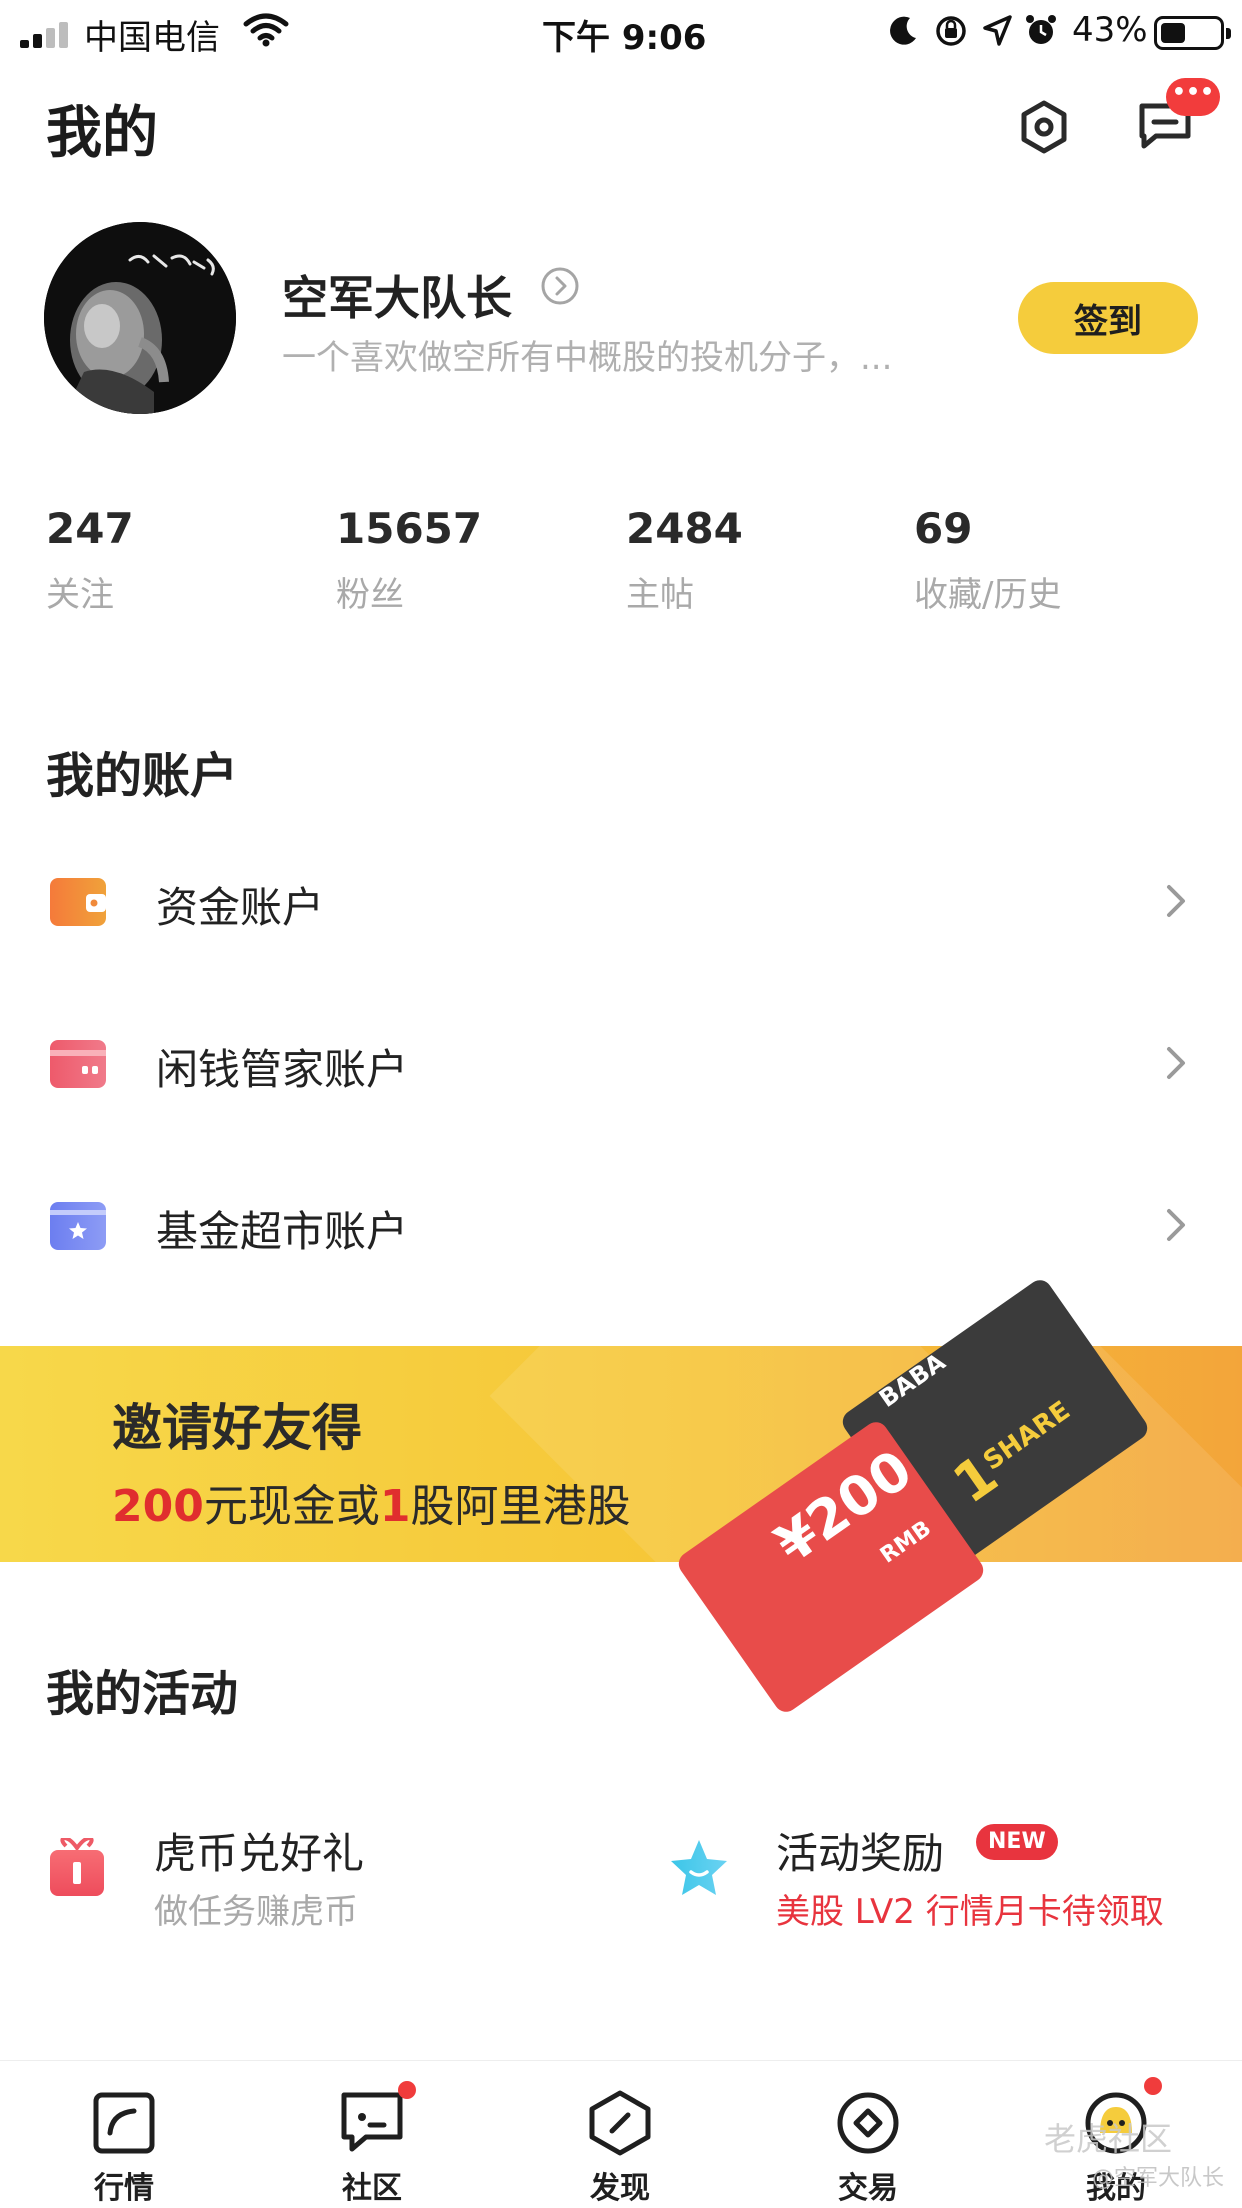  I want to click on moon-icon, so click(903, 30).